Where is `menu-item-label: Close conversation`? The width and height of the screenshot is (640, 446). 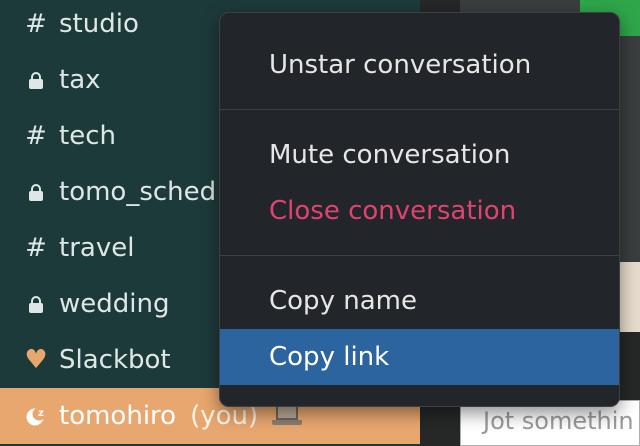
menu-item-label: Close conversation is located at coordinates (393, 211).